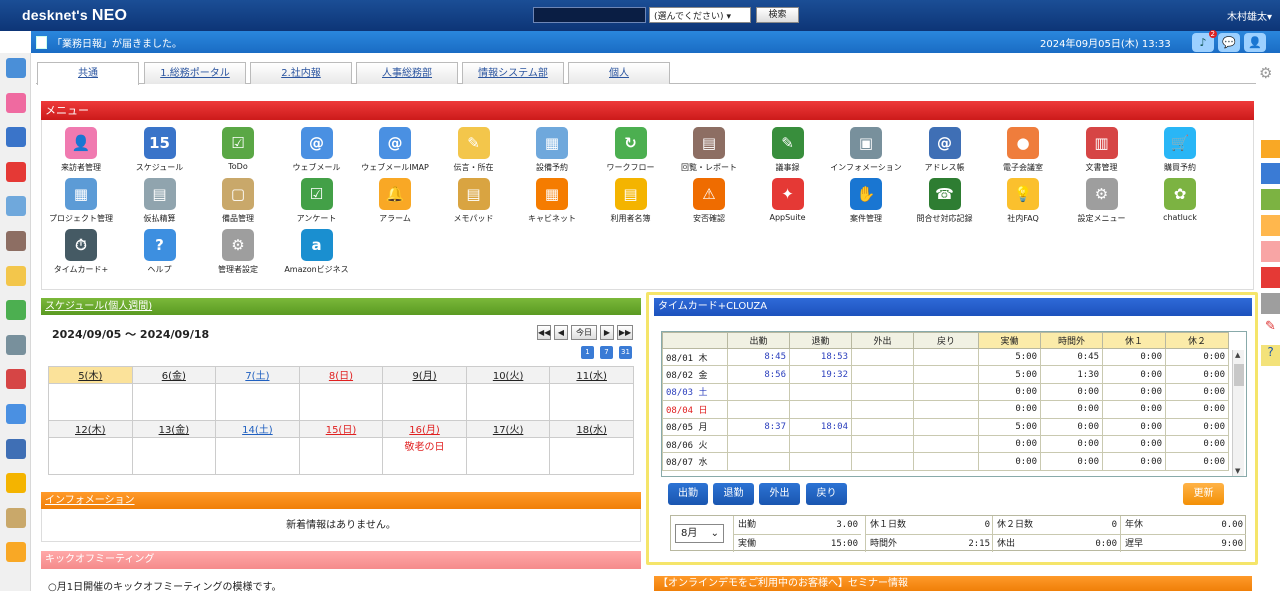  Describe the element at coordinates (90, 375) in the screenshot. I see `calendar-day-header: 5(木)` at that location.